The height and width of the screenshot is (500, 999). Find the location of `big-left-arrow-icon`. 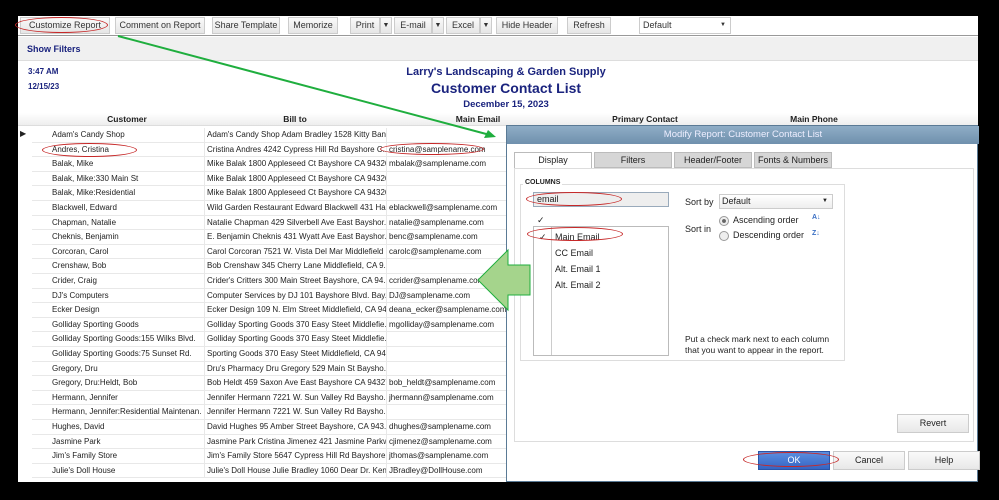

big-left-arrow-icon is located at coordinates (504, 280).